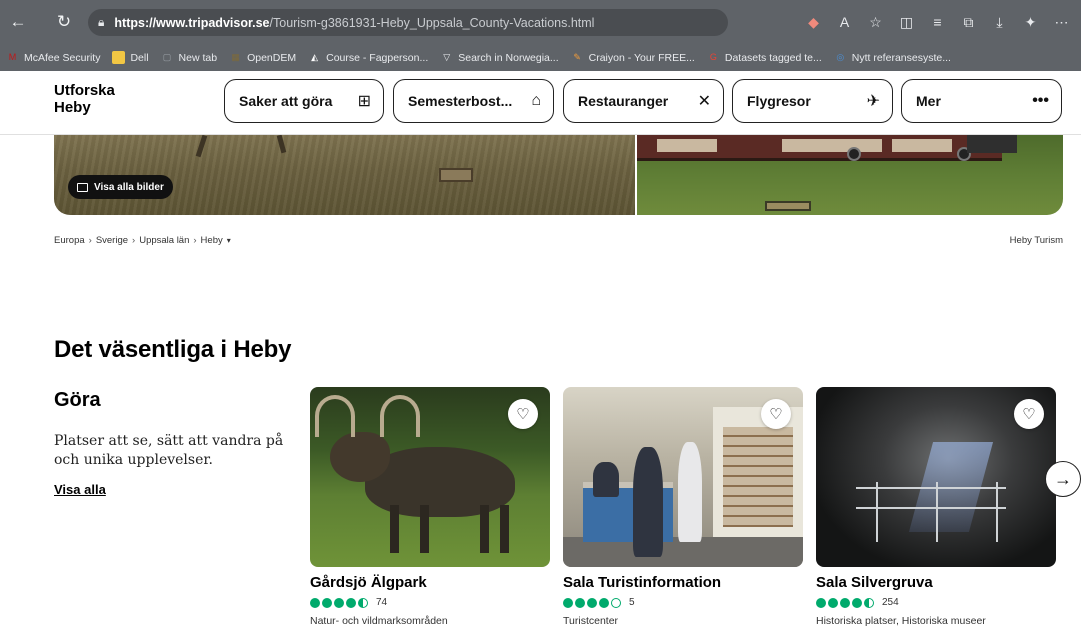  I want to click on bookmark-item: ▦ OpenDEM, so click(262, 57).